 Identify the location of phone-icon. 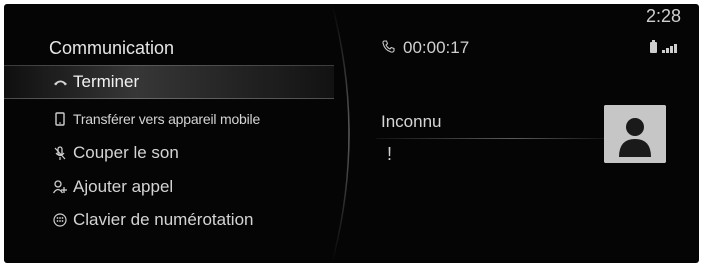
(388, 48).